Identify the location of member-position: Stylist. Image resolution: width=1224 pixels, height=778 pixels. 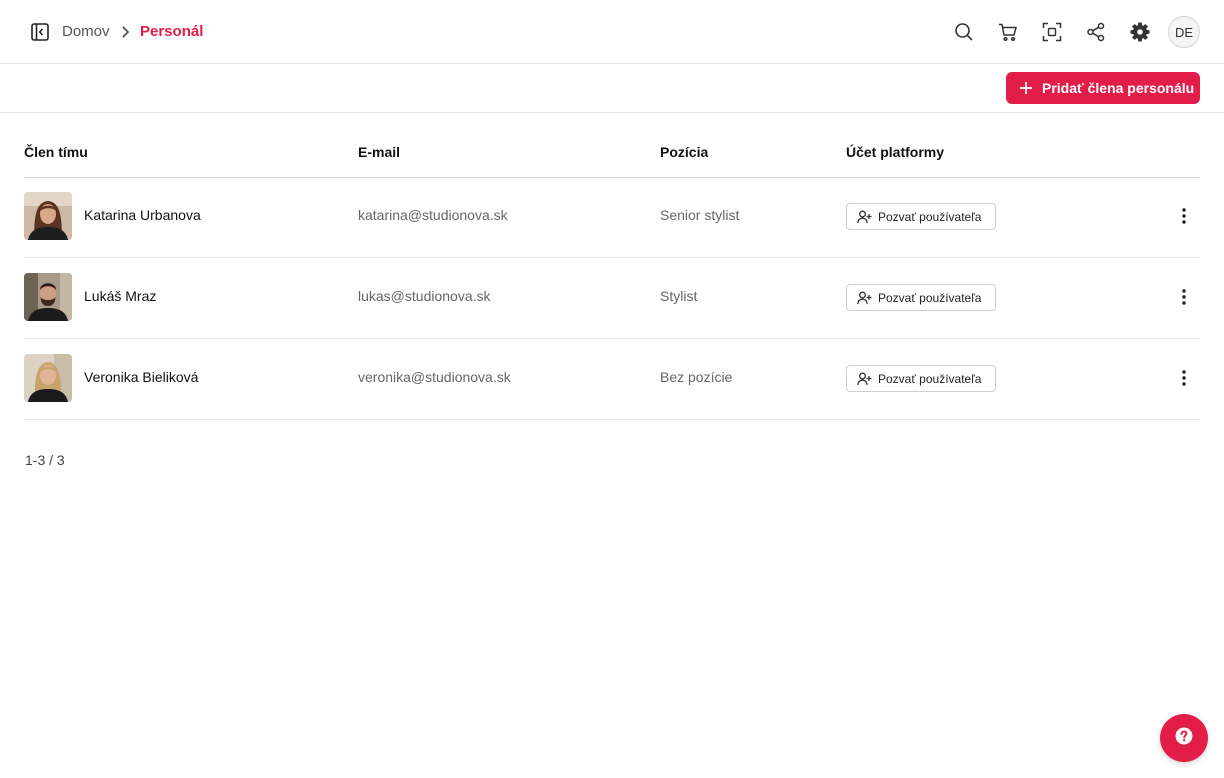
(679, 296).